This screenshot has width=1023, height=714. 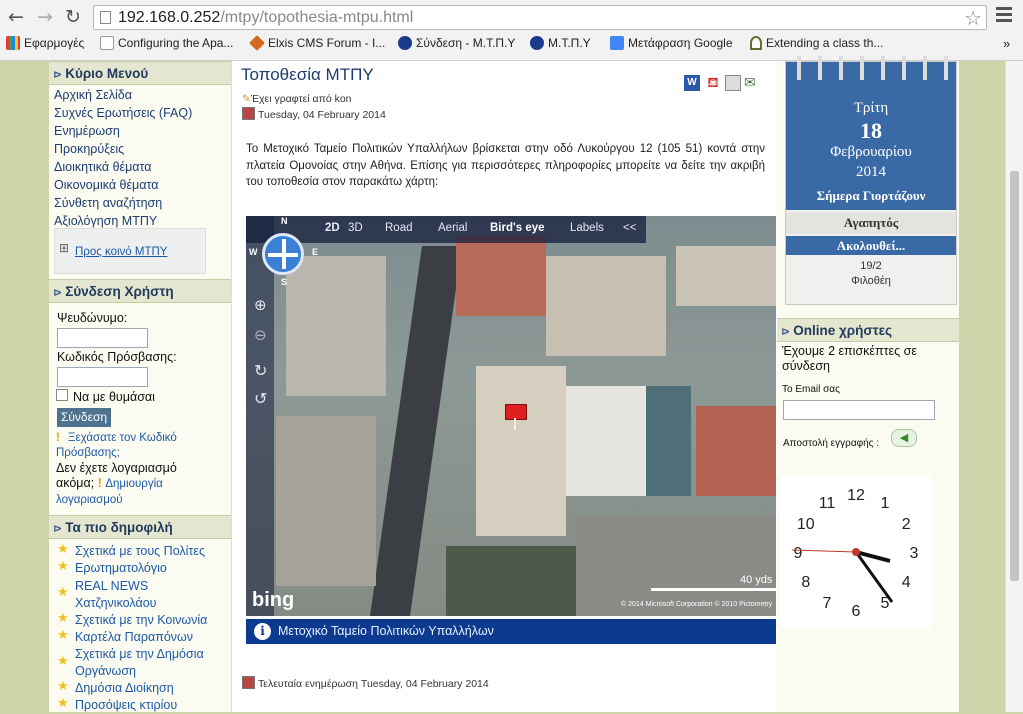 What do you see at coordinates (871, 130) in the screenshot?
I see `calendar-date: 18` at bounding box center [871, 130].